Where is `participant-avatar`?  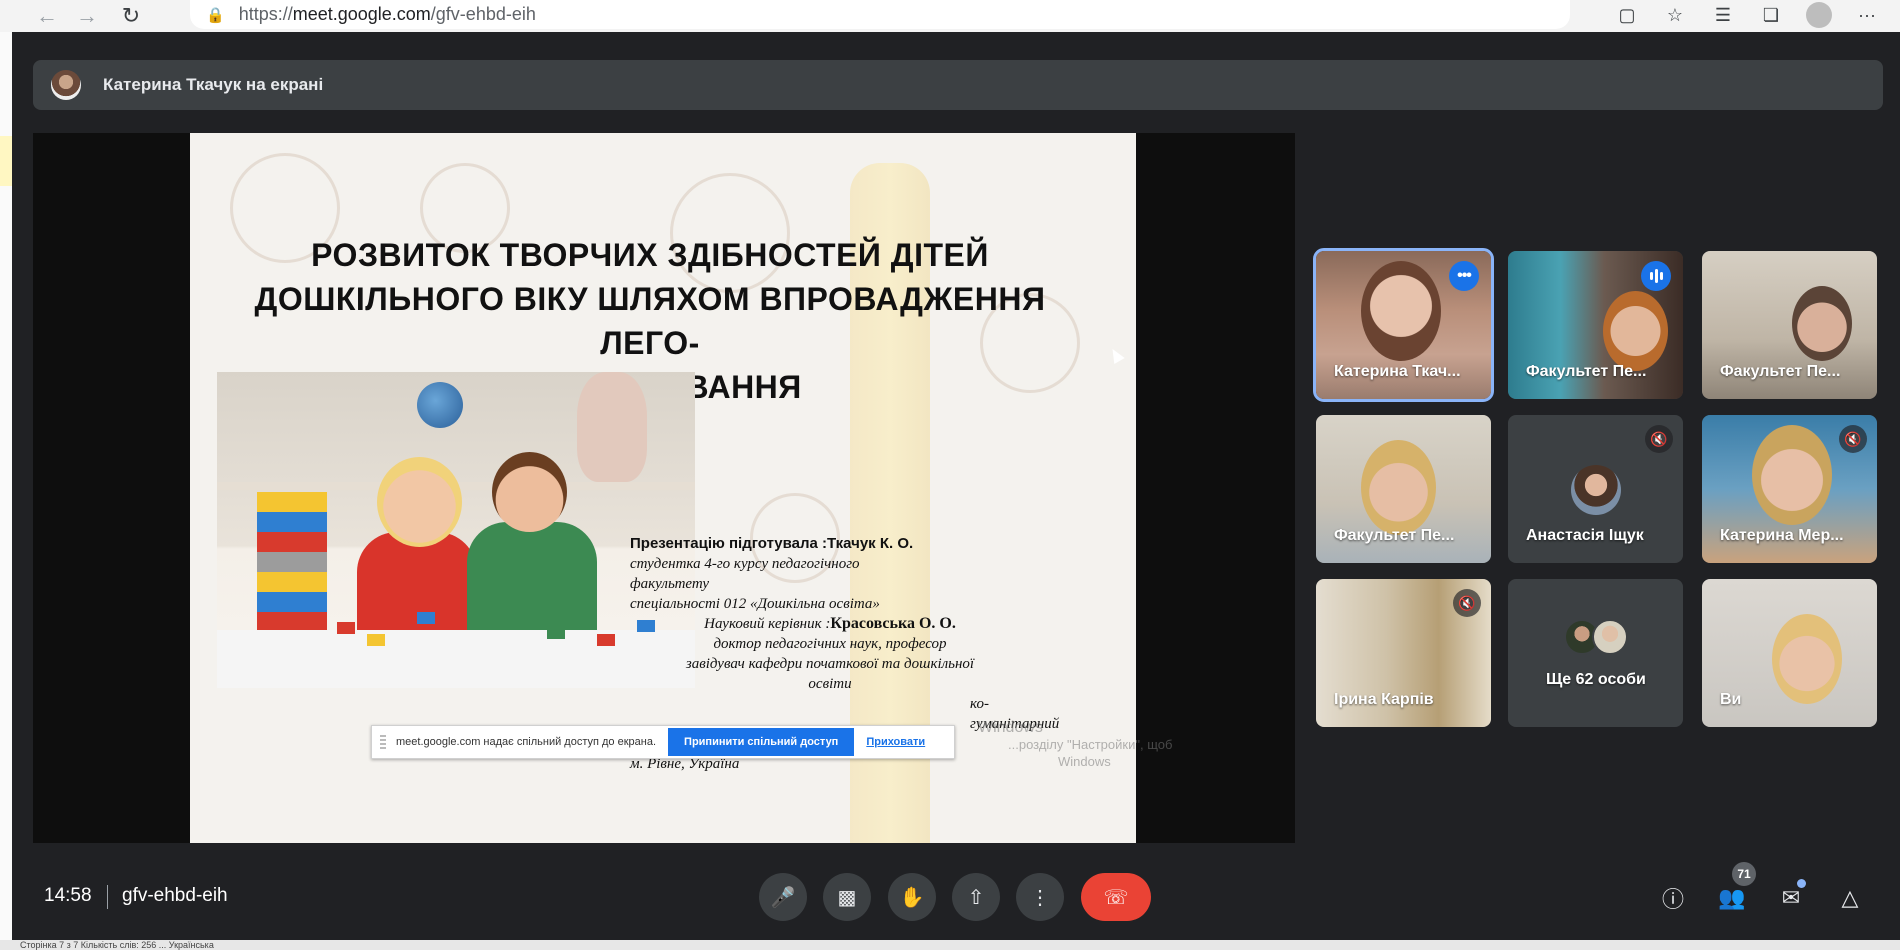
participant-avatar is located at coordinates (1596, 490).